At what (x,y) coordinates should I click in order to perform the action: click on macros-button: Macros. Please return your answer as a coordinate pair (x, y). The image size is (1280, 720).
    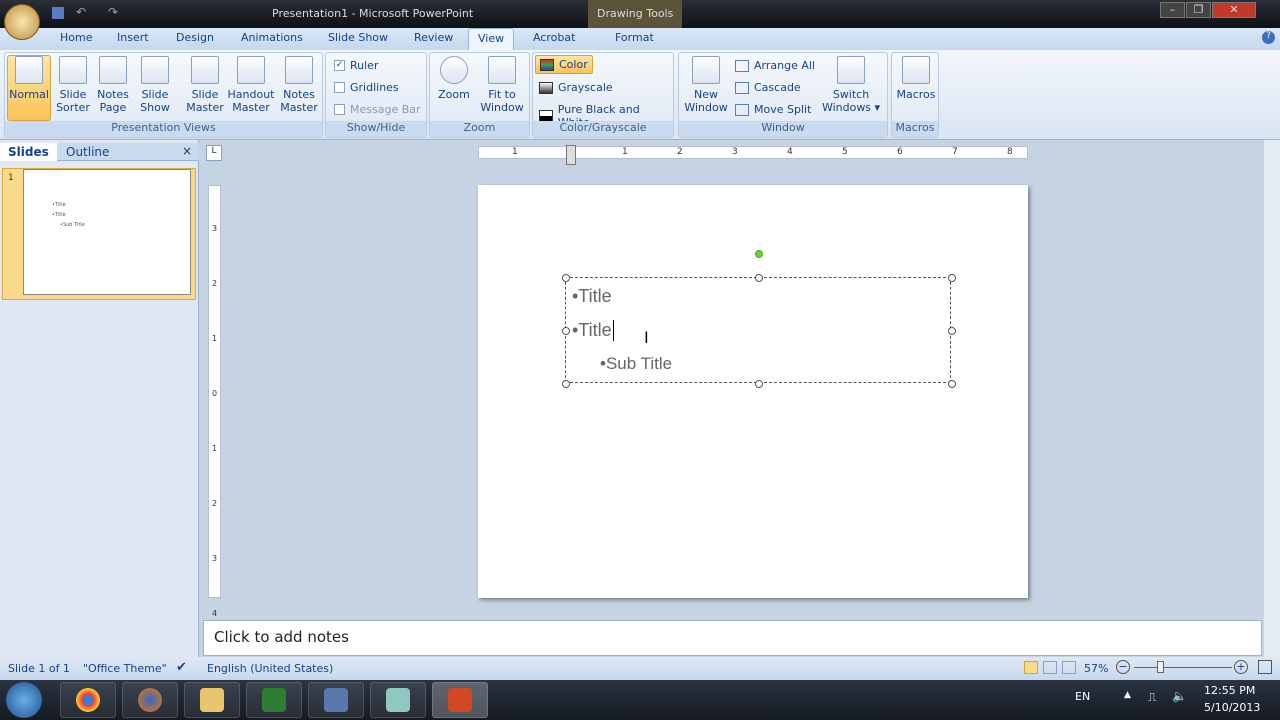
    Looking at the image, I should click on (916, 78).